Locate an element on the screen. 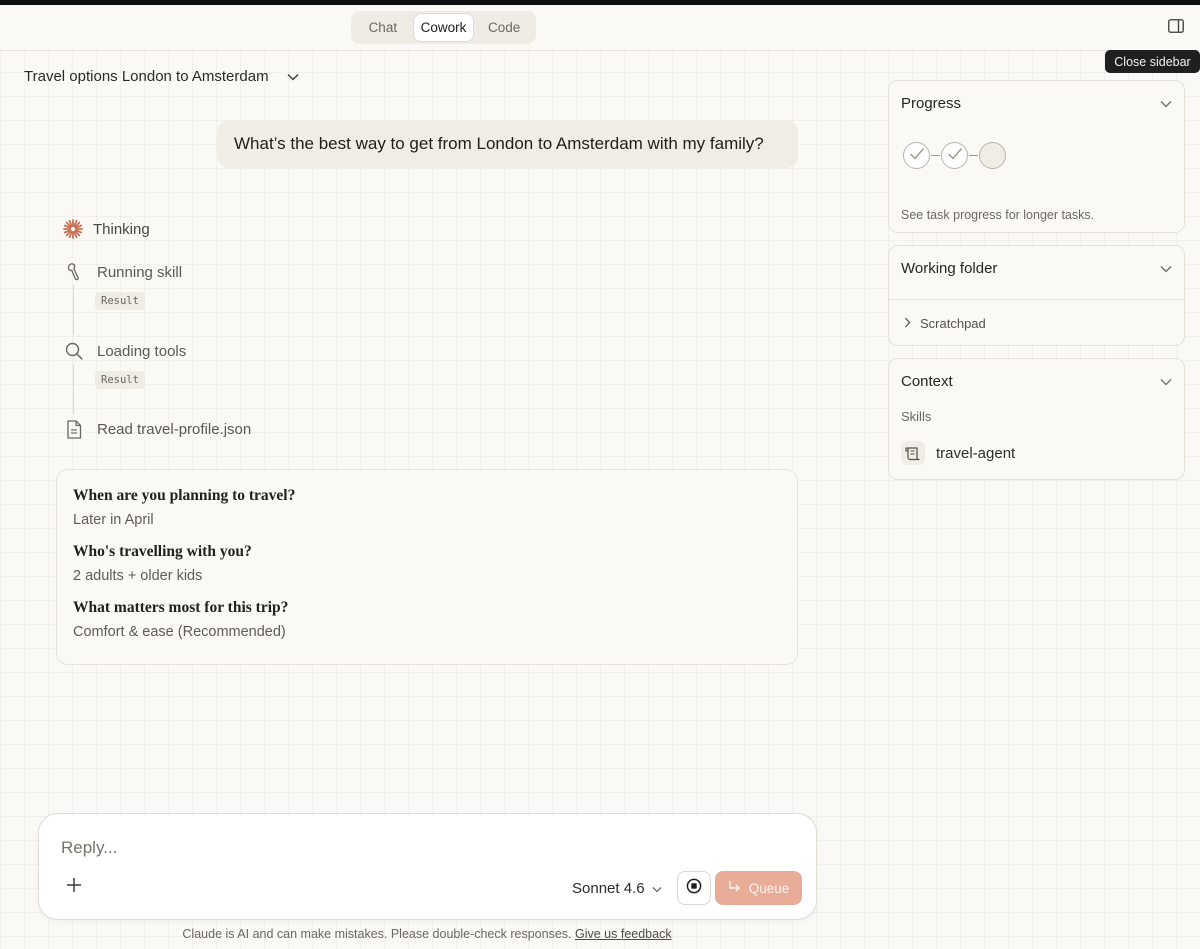  mode-switch: Chat Cowork Code is located at coordinates (443, 27).